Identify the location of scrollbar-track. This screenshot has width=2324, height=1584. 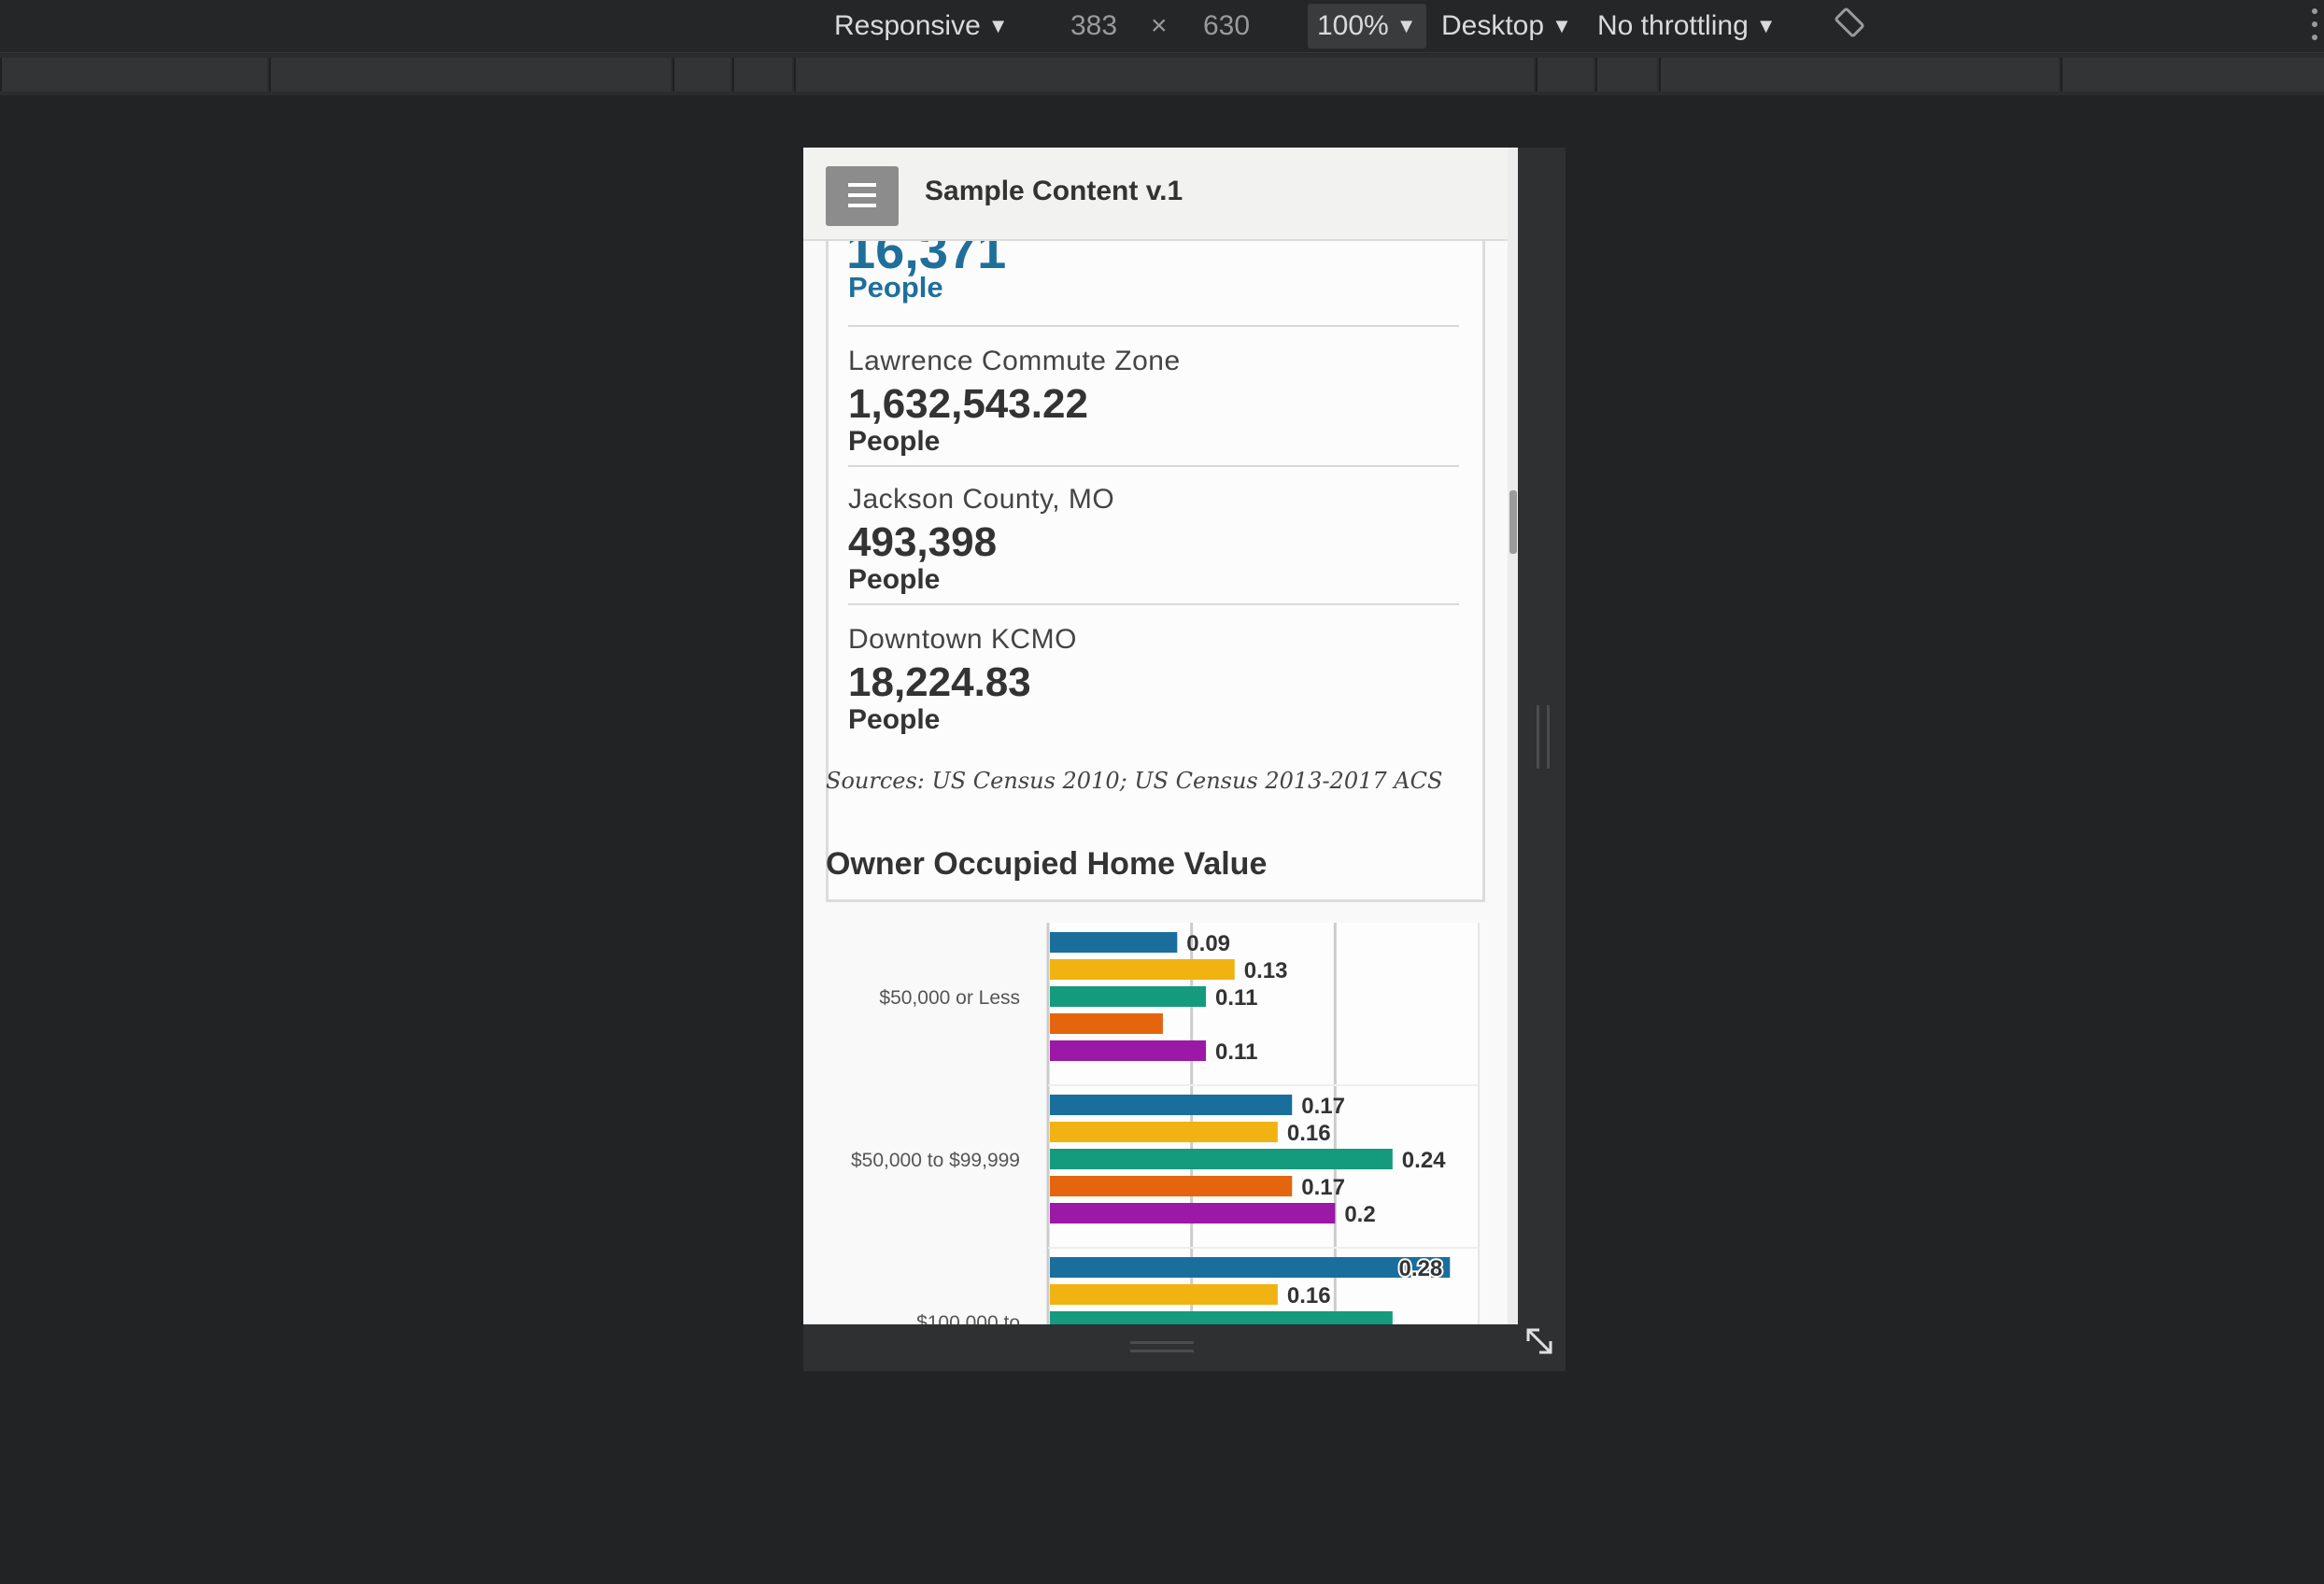
(1513, 736).